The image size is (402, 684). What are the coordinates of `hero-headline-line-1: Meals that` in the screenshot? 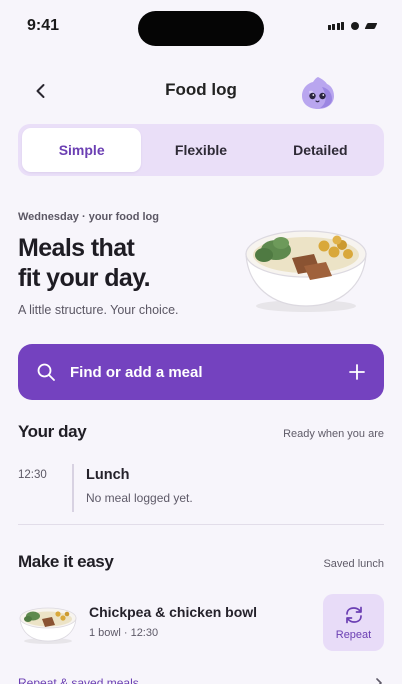 It's located at (76, 248).